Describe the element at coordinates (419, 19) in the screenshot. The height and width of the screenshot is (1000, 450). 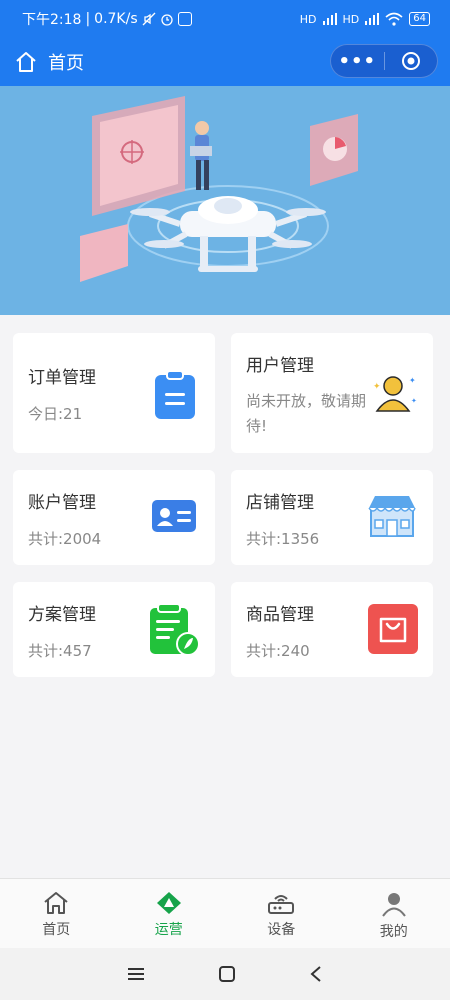
I see `battery-icon: 64` at that location.